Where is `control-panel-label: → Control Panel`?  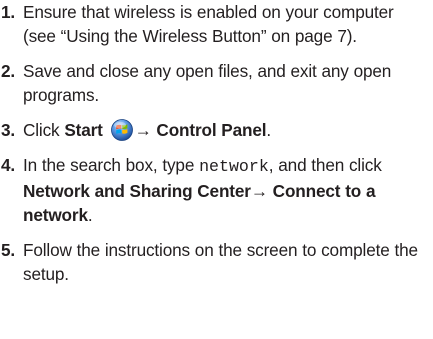 control-panel-label: → Control Panel is located at coordinates (200, 130).